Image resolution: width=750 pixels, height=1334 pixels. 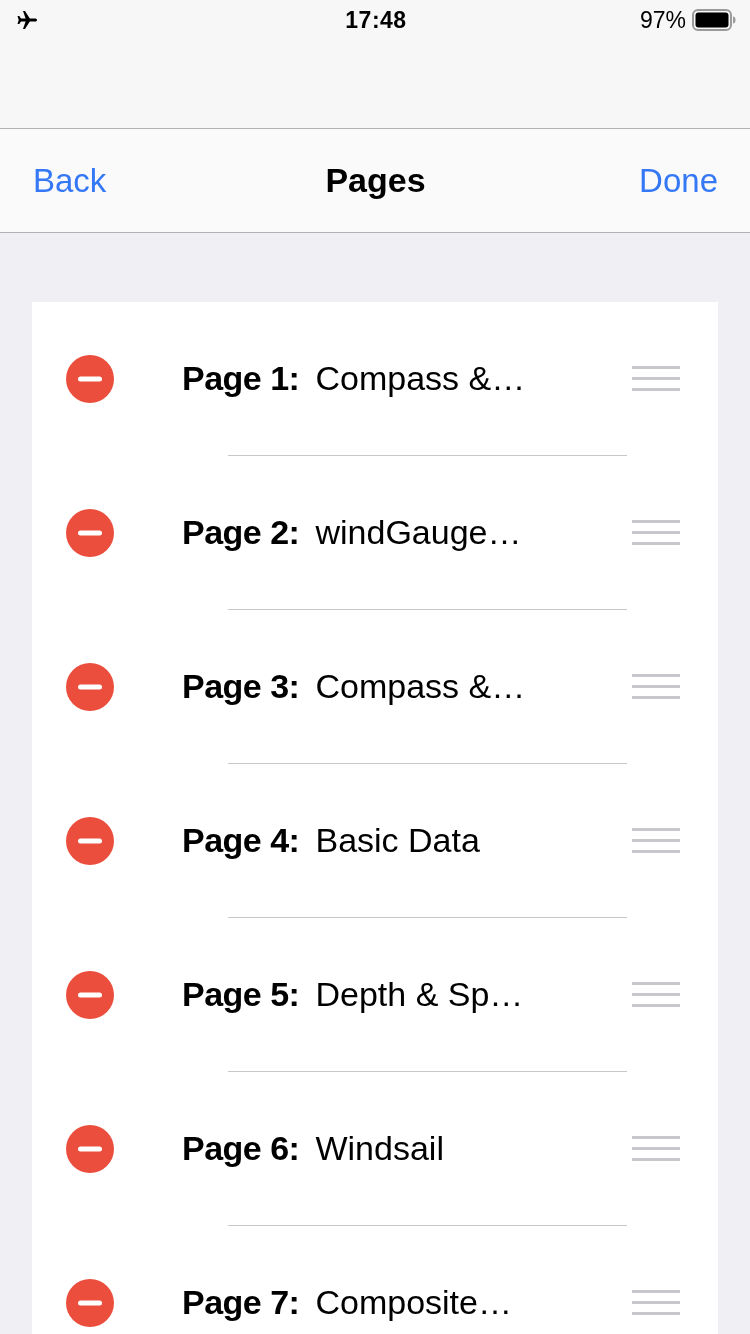 I want to click on battery-icon, so click(x=714, y=20).